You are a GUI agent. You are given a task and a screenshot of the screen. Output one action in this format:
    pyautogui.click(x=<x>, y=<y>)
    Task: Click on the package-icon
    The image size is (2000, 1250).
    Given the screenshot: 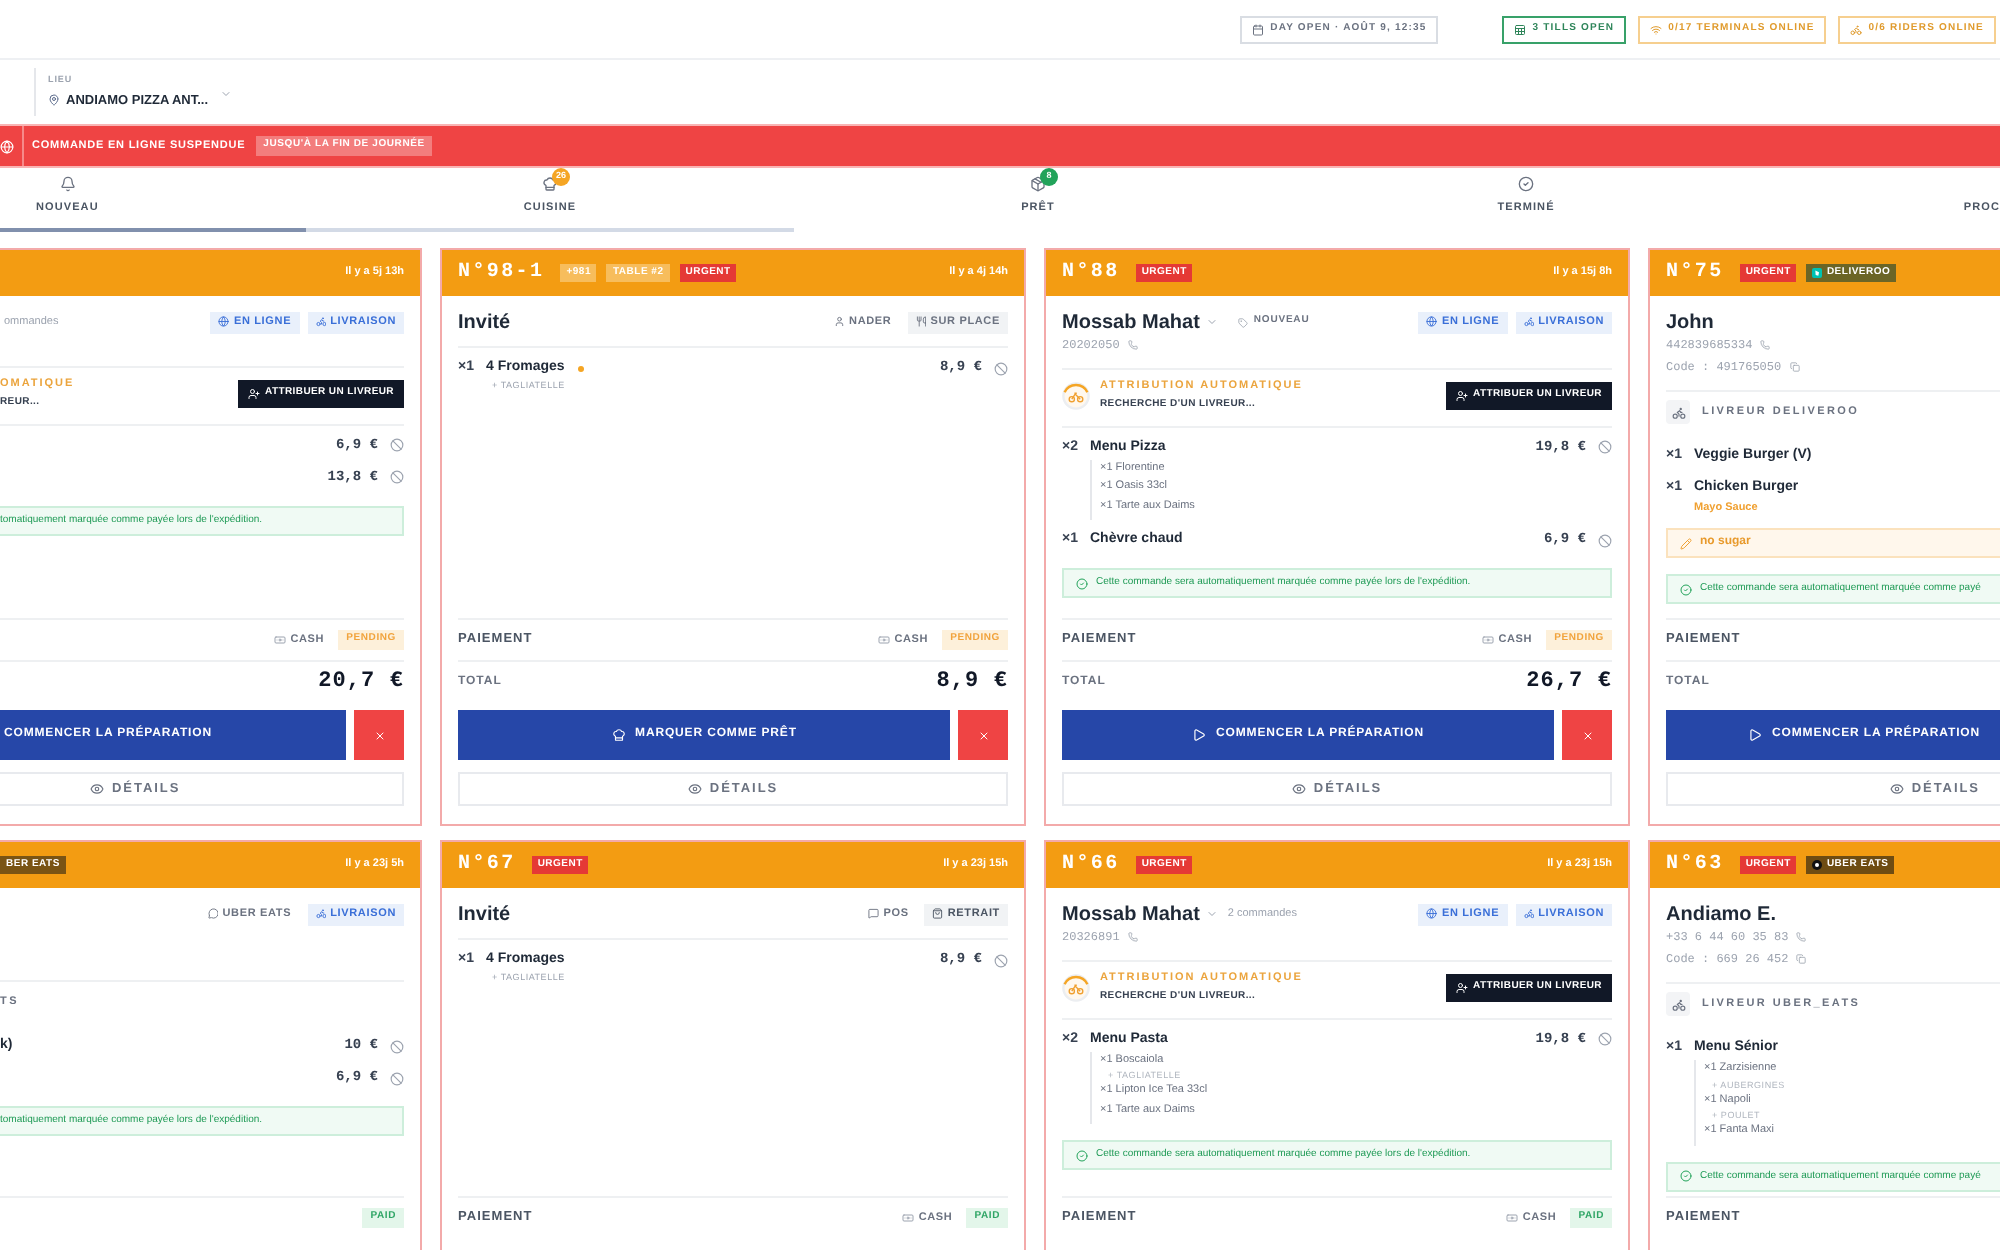 What is the action you would take?
    pyautogui.click(x=1038, y=183)
    